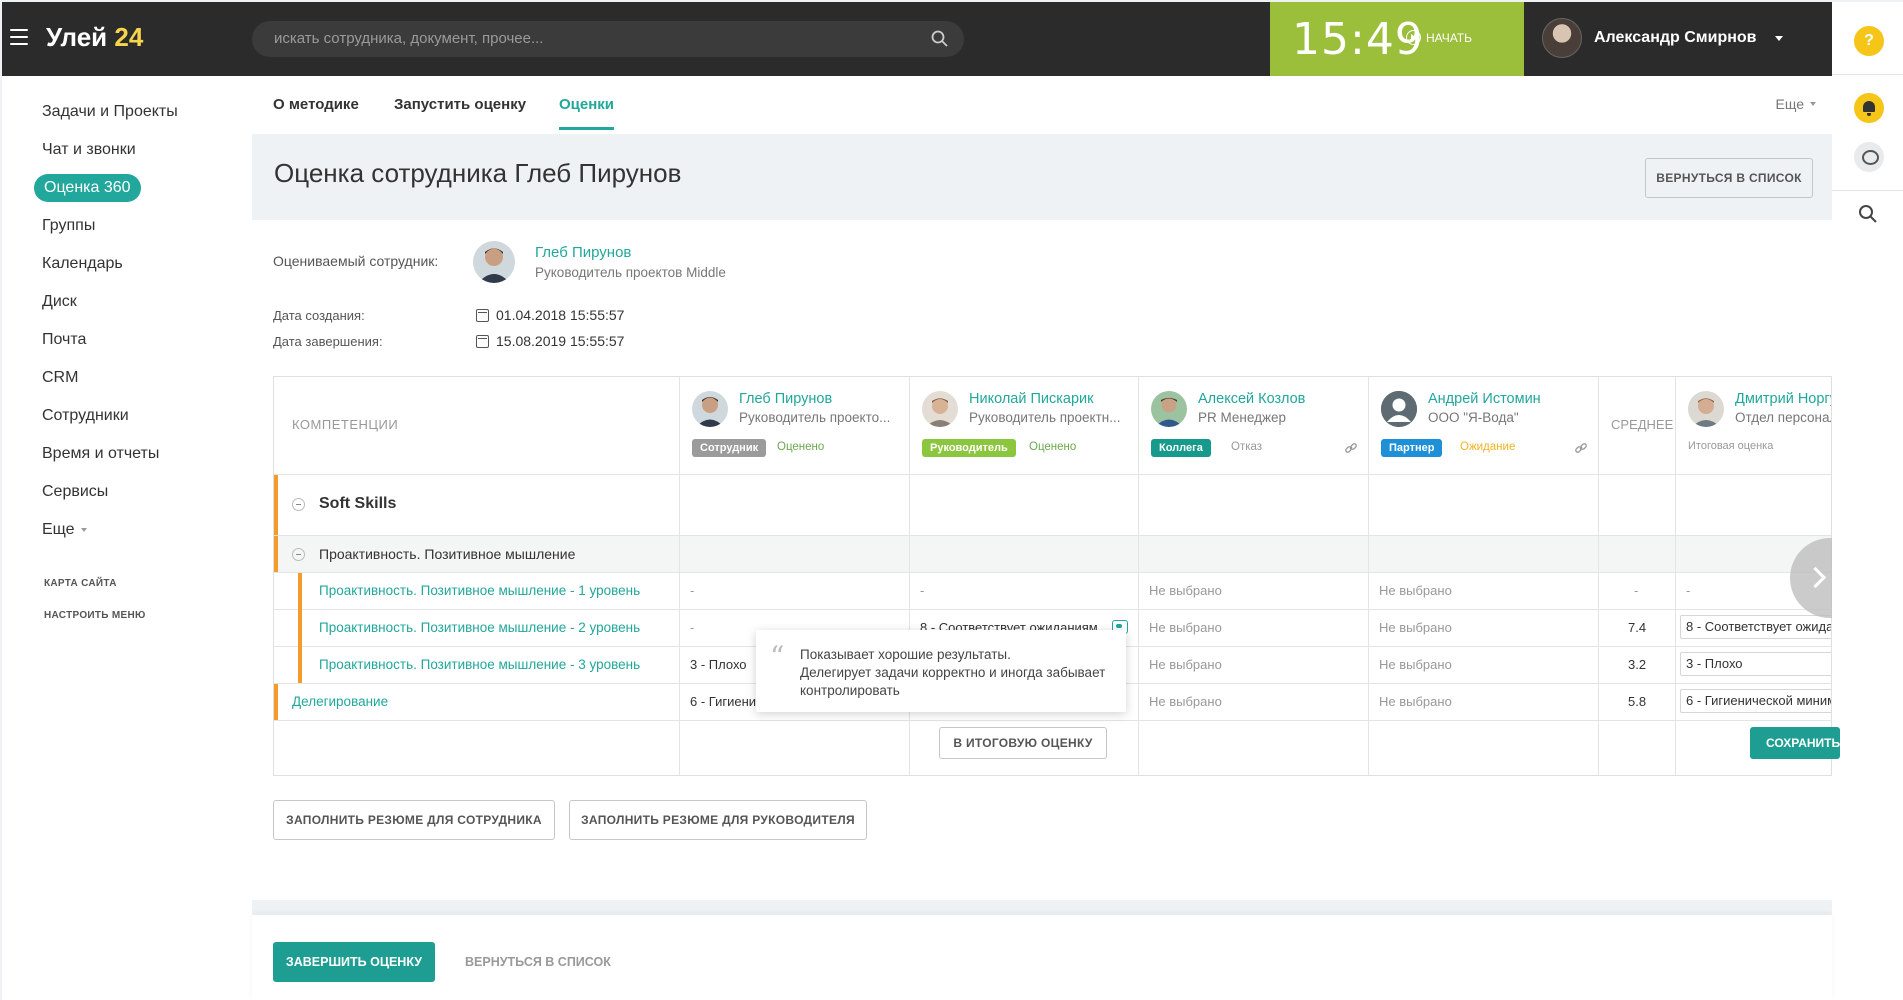 This screenshot has width=1903, height=1000. Describe the element at coordinates (276, 702) in the screenshot. I see `row-accent` at that location.